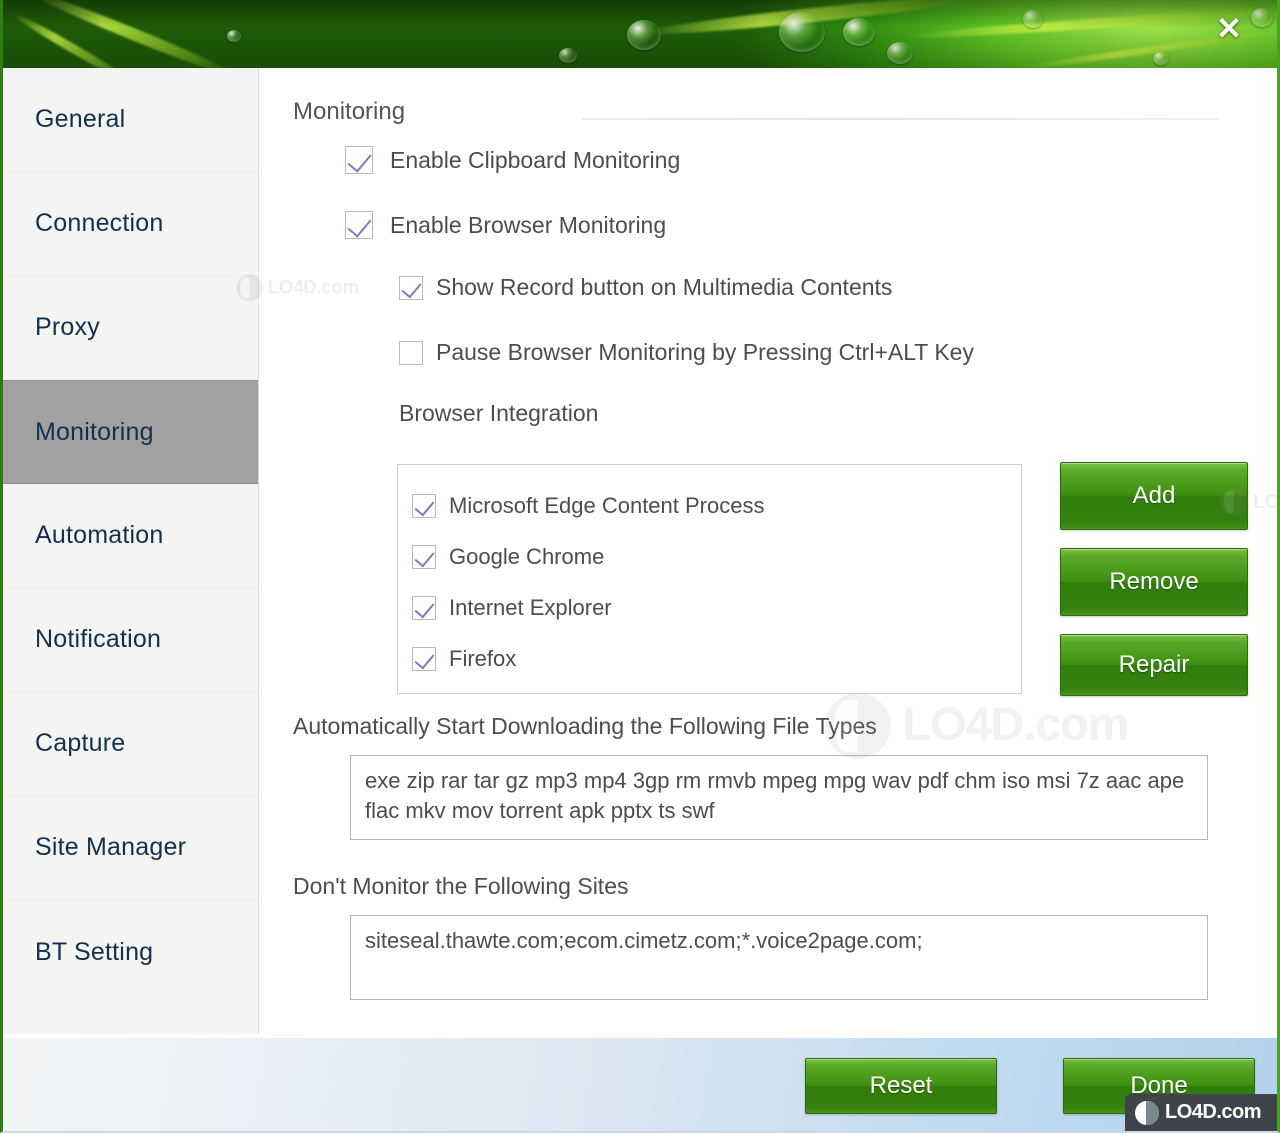 The image size is (1280, 1133). I want to click on sidebar-item-capture: Capture, so click(130, 744).